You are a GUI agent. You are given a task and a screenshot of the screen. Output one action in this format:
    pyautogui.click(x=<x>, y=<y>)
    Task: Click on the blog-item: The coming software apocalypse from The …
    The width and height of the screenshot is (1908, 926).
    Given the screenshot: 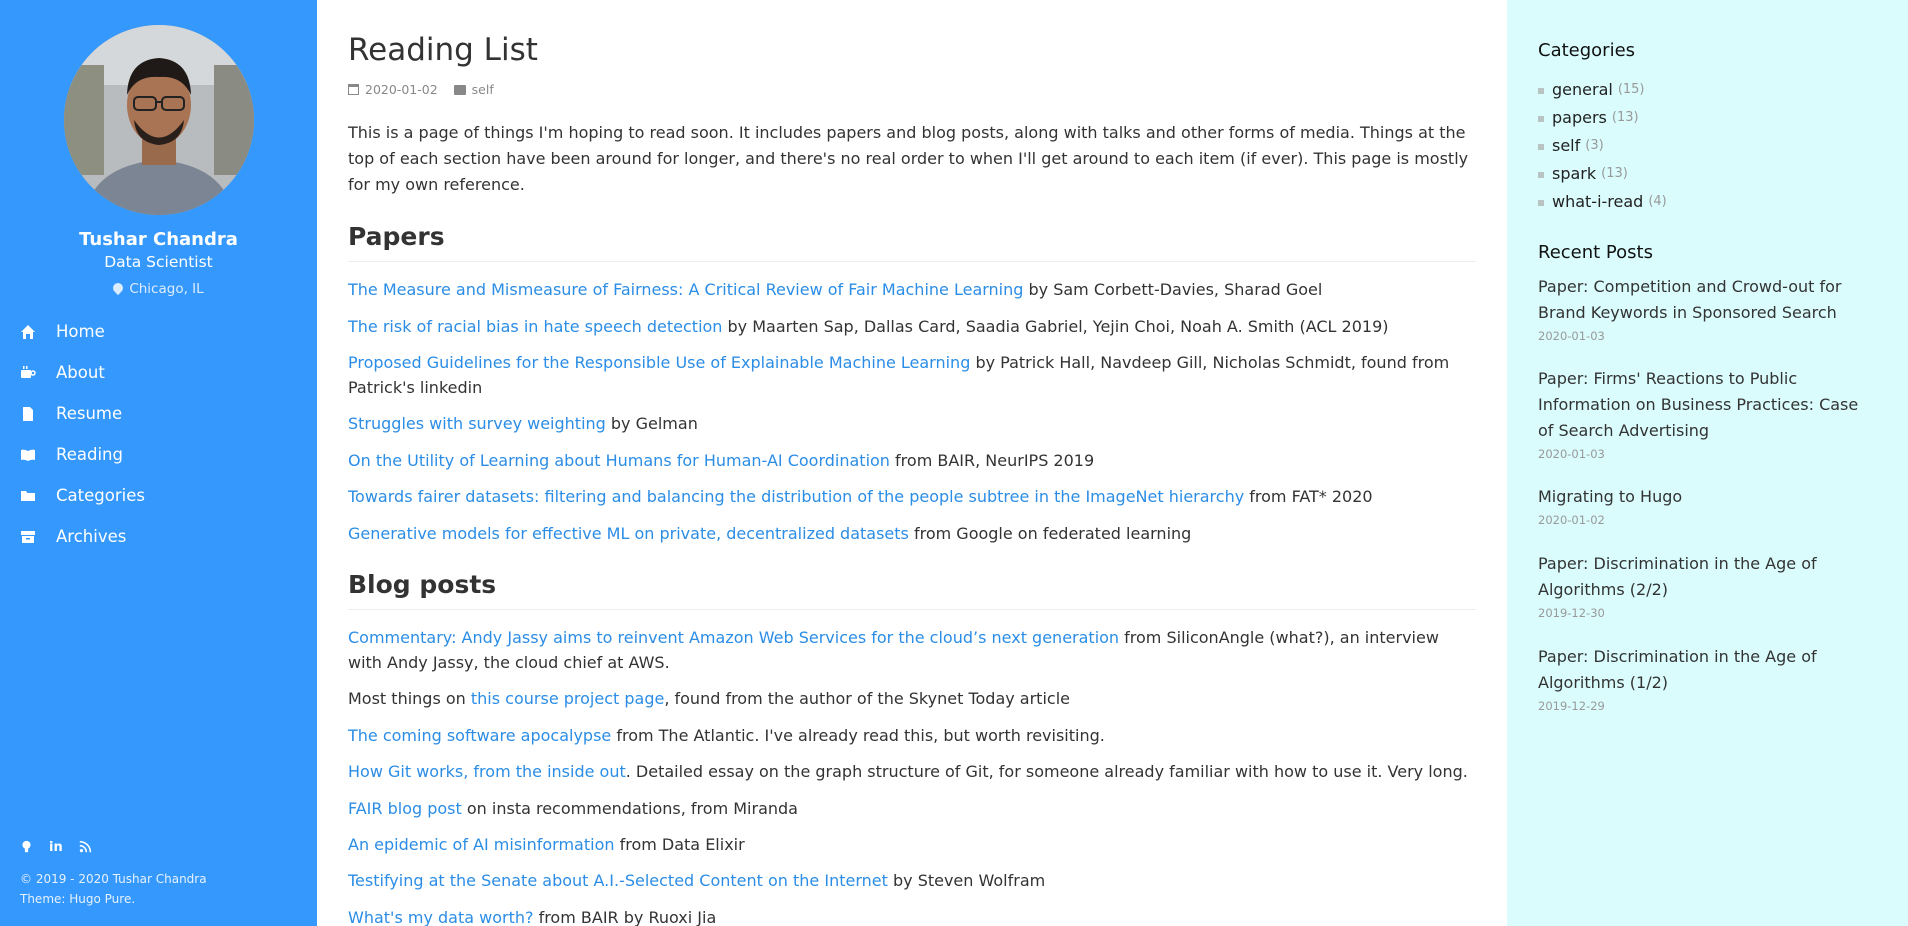 What is the action you would take?
    pyautogui.click(x=912, y=735)
    